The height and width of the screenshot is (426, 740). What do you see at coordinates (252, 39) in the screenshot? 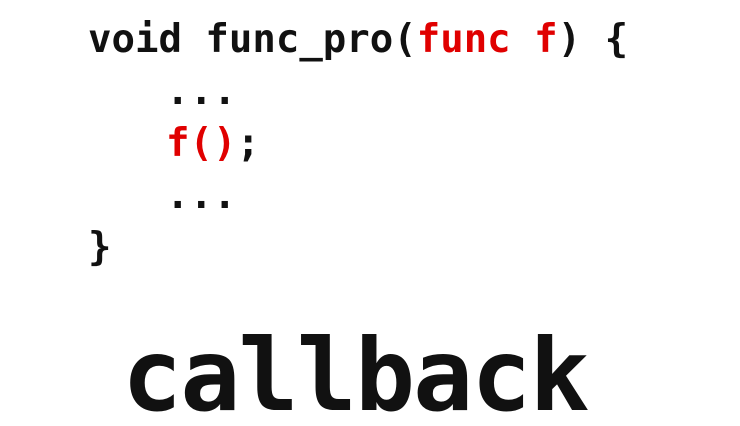
I see `code-signature-prefix: void func_pro(` at bounding box center [252, 39].